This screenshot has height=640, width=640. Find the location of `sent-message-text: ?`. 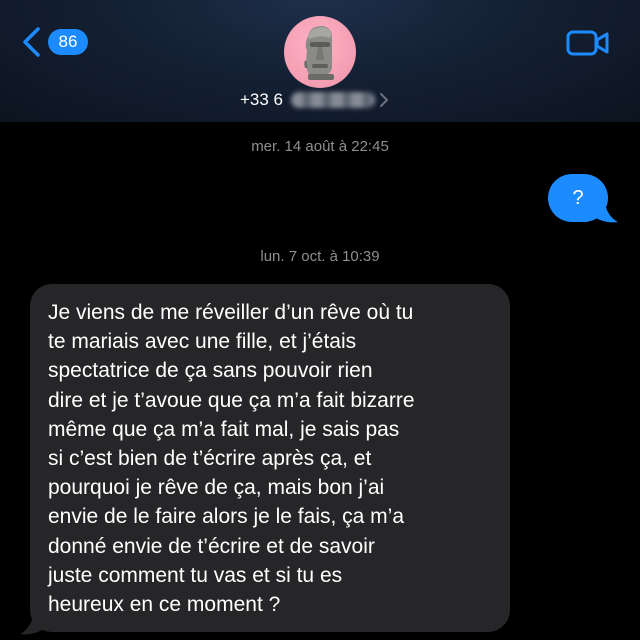

sent-message-text: ? is located at coordinates (578, 197).